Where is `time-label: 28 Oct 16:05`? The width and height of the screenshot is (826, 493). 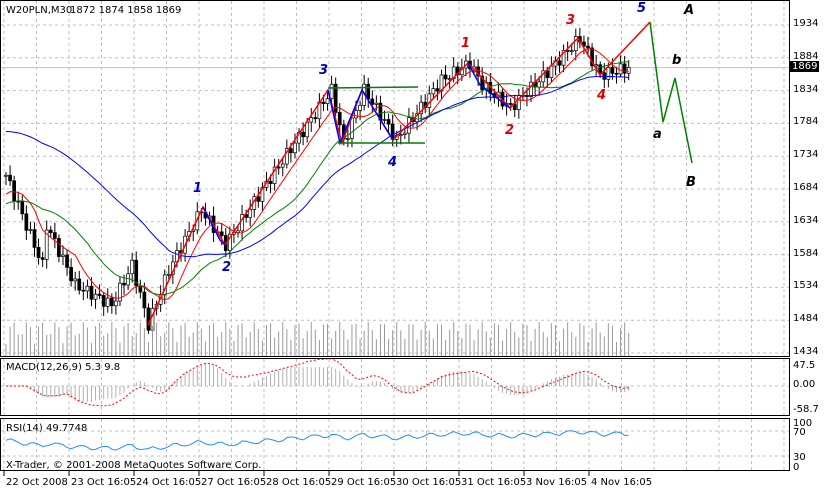
time-label: 28 Oct 16:05 is located at coordinates (299, 482).